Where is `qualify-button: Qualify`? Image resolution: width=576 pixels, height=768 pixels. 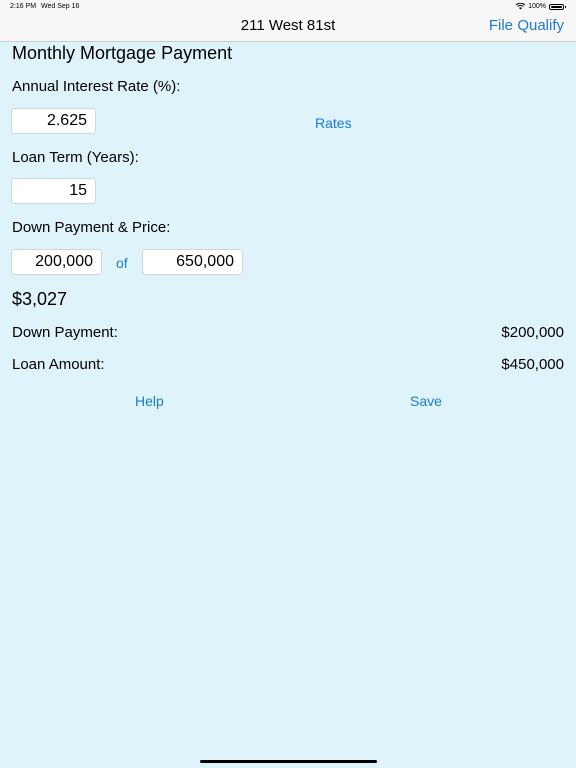
qualify-button: Qualify is located at coordinates (540, 25).